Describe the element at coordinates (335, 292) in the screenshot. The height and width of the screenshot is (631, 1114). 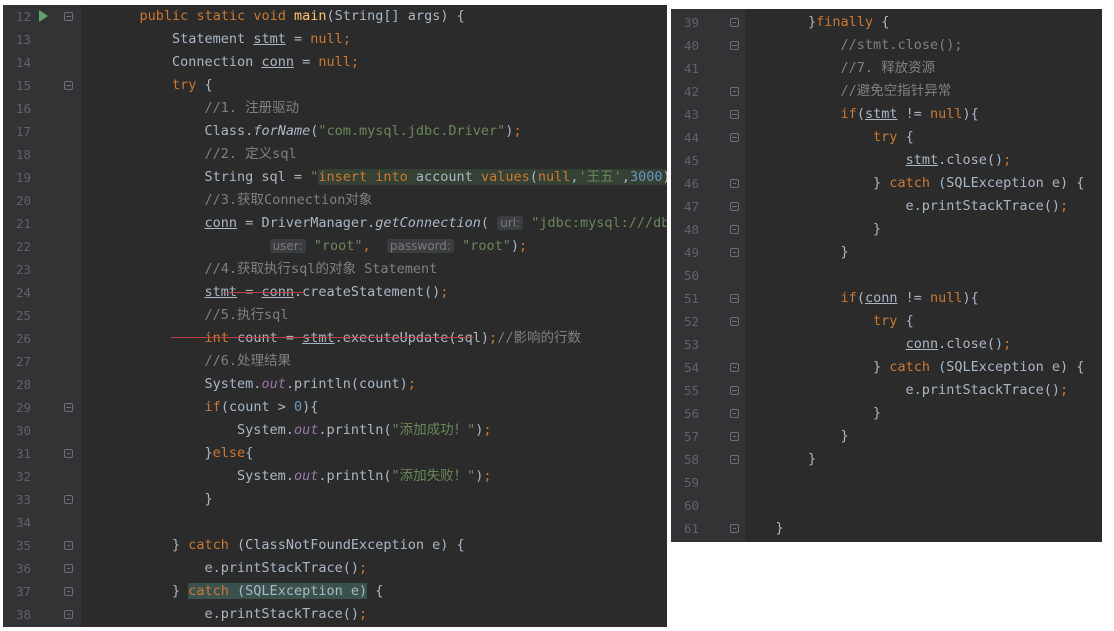
I see `code-line: 24 stmt = conn.createStatement();` at that location.